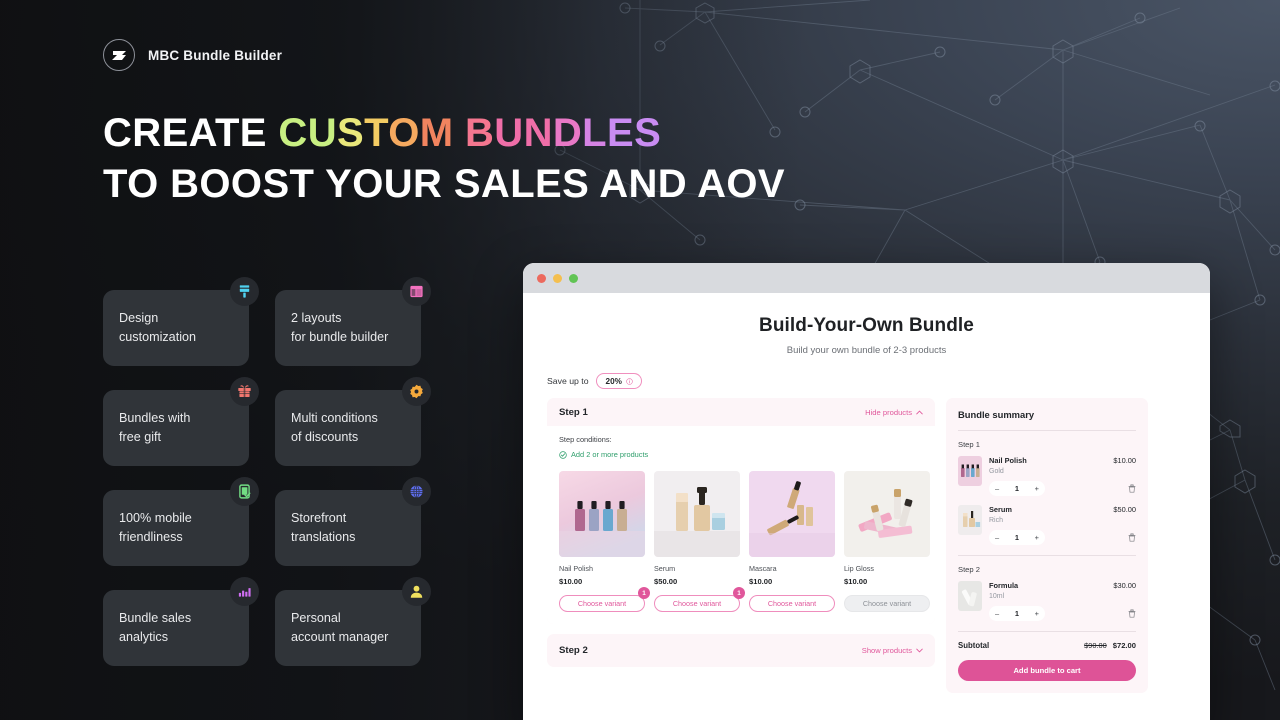 This screenshot has height=720, width=1280. What do you see at coordinates (293, 133) in the screenshot?
I see `headline-gradient-c: C` at bounding box center [293, 133].